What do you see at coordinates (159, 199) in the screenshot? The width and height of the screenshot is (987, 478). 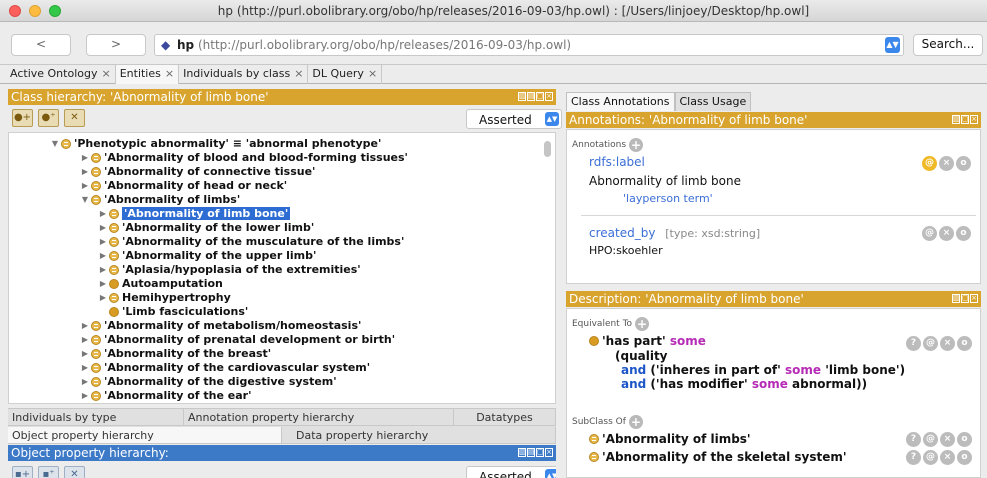 I see `tree-row: ▼ 'Abnormality of limbs'` at bounding box center [159, 199].